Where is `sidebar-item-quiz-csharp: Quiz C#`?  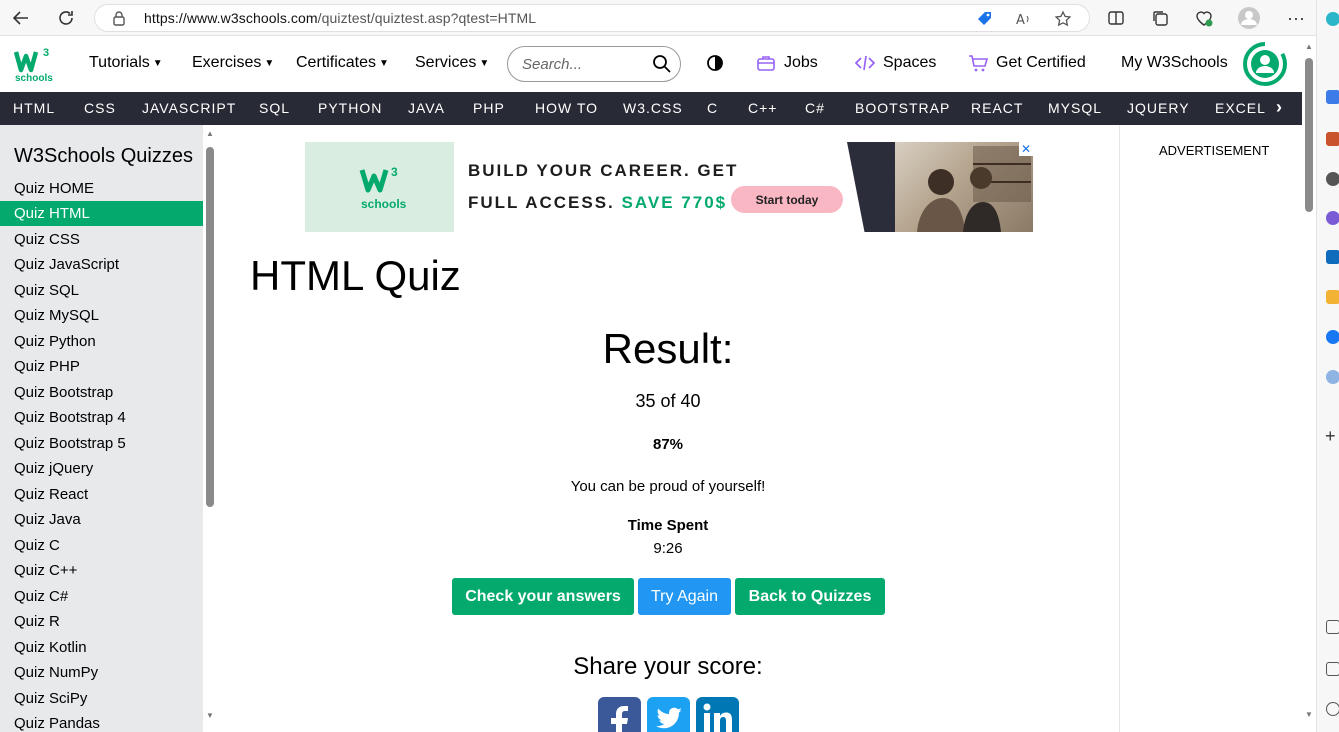
sidebar-item-quiz-csharp: Quiz C# is located at coordinates (101, 596).